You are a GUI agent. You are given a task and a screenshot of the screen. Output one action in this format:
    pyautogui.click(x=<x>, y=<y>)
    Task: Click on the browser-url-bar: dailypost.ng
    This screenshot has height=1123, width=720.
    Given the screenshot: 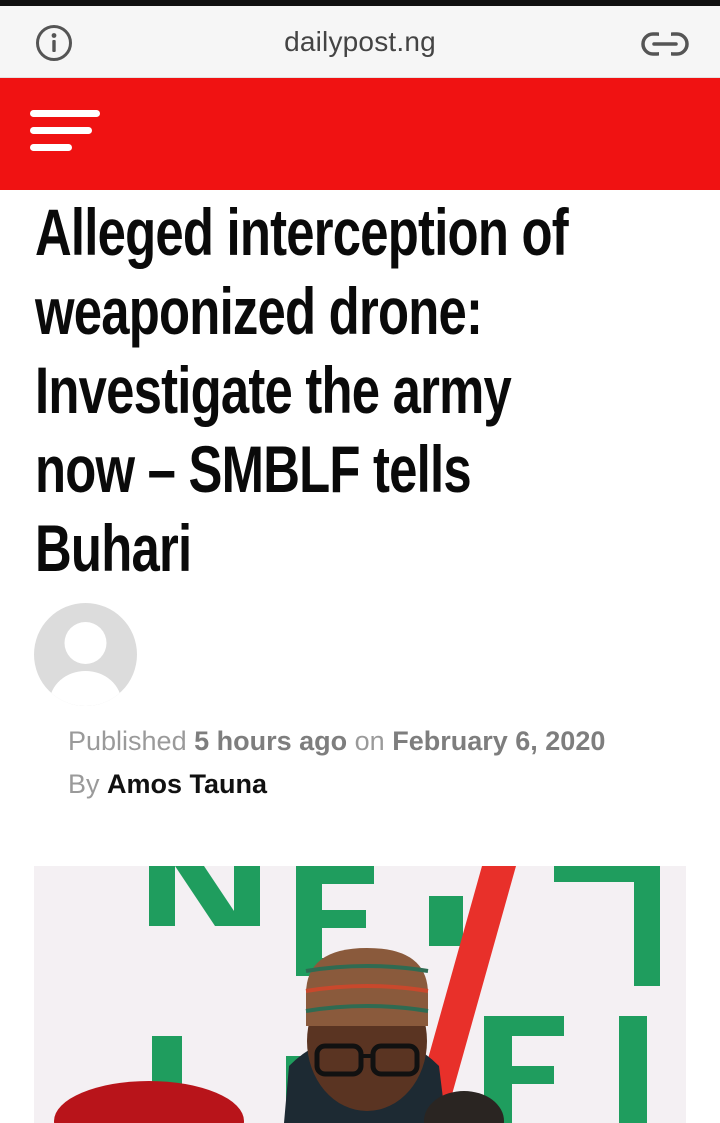 What is the action you would take?
    pyautogui.click(x=360, y=42)
    